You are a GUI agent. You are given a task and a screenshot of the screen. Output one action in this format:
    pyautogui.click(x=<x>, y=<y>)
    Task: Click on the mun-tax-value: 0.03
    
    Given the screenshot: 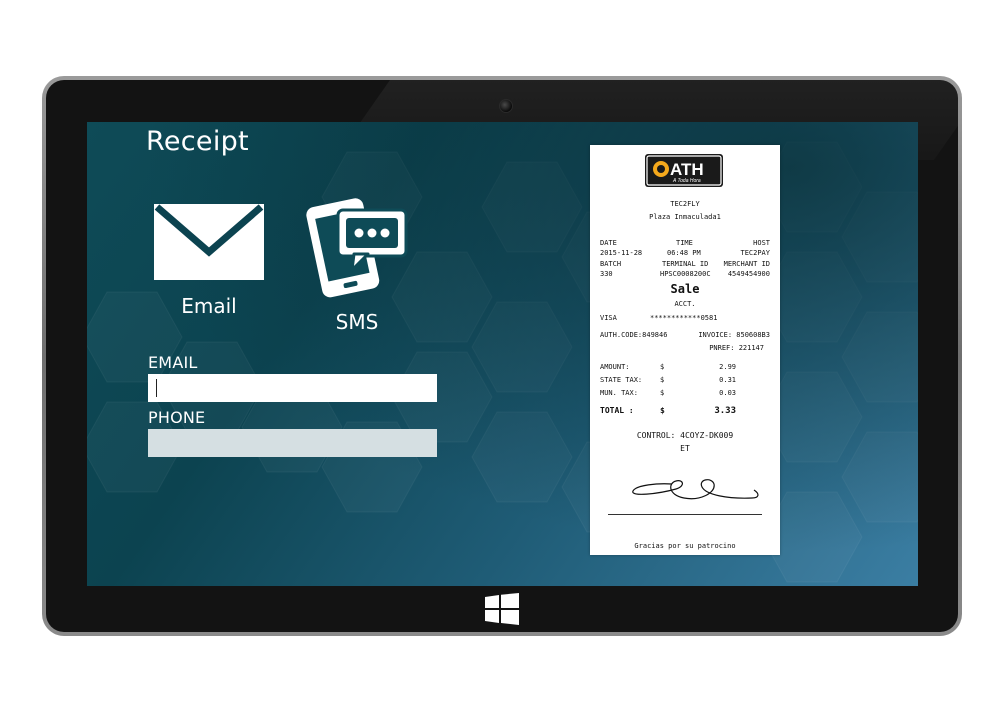 What is the action you would take?
    pyautogui.click(x=727, y=393)
    